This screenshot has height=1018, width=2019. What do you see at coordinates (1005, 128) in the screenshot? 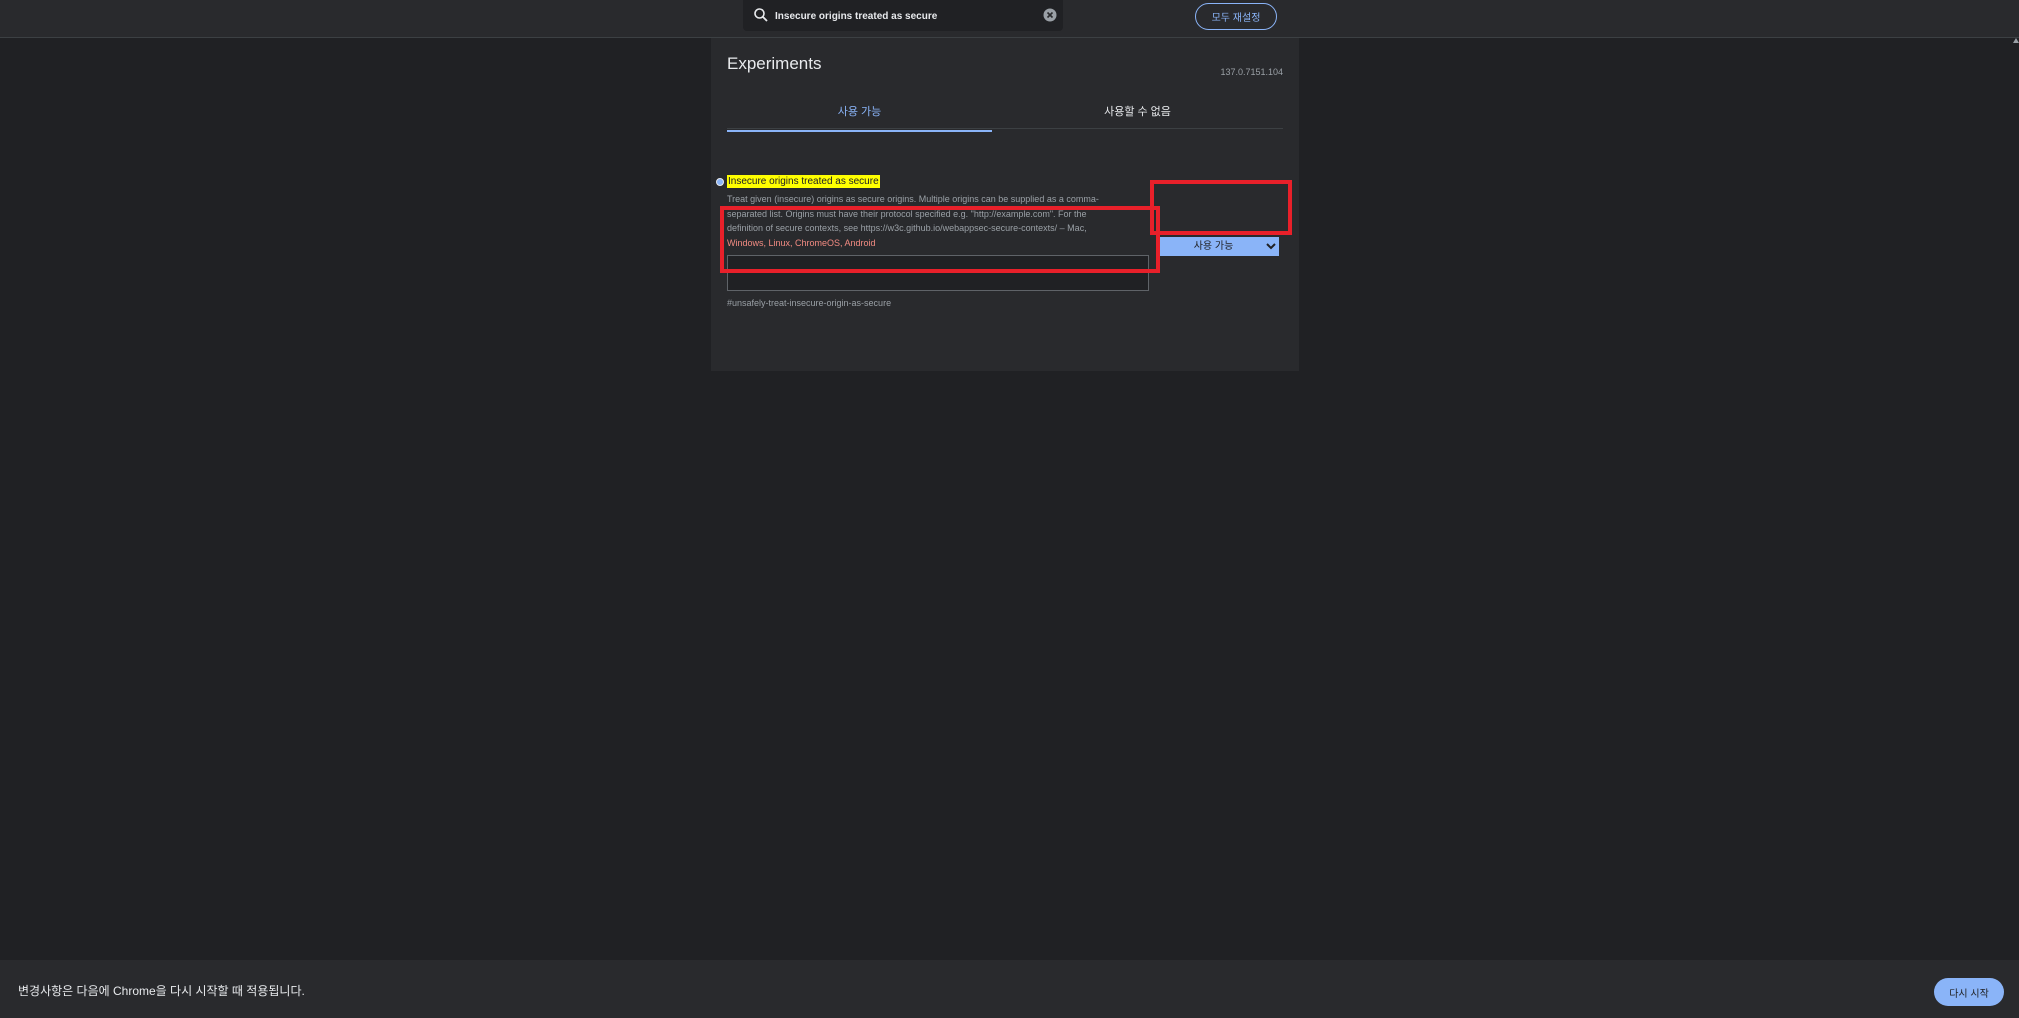
I see `tab-divider` at bounding box center [1005, 128].